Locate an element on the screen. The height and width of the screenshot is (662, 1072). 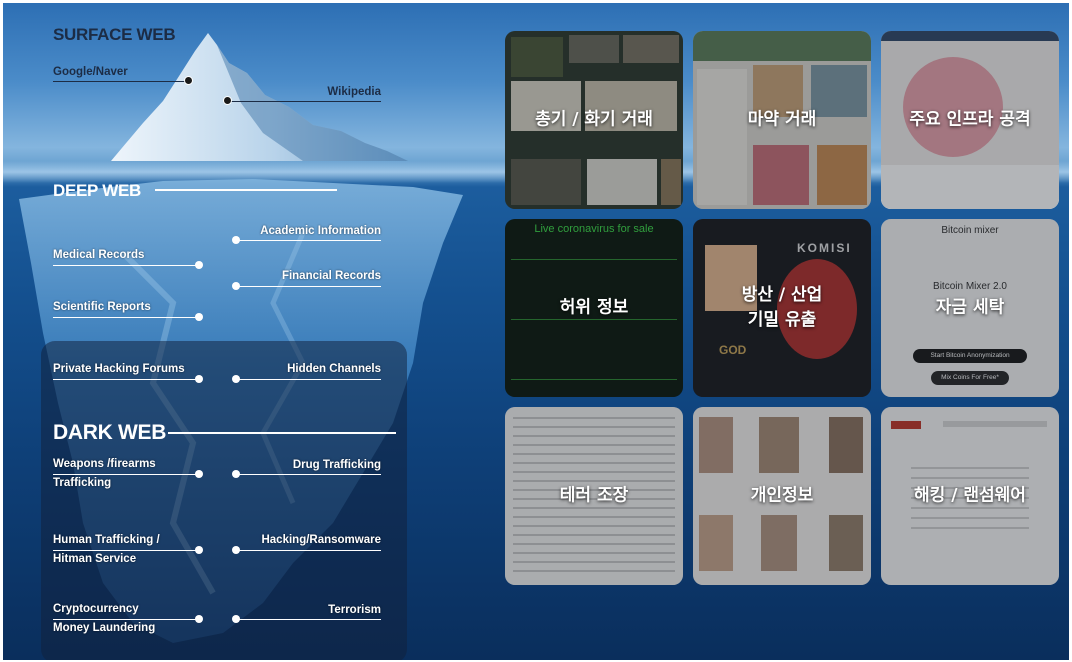
line-hacking is located at coordinates (309, 550).